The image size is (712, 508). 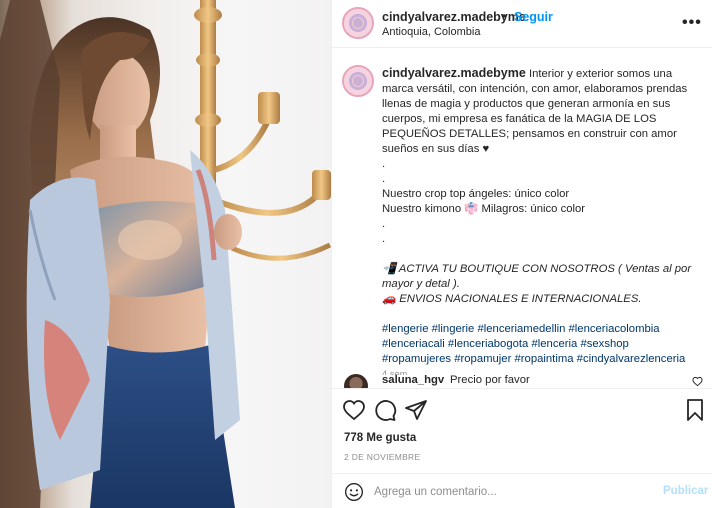 I want to click on publish-button: Publicar, so click(x=685, y=491).